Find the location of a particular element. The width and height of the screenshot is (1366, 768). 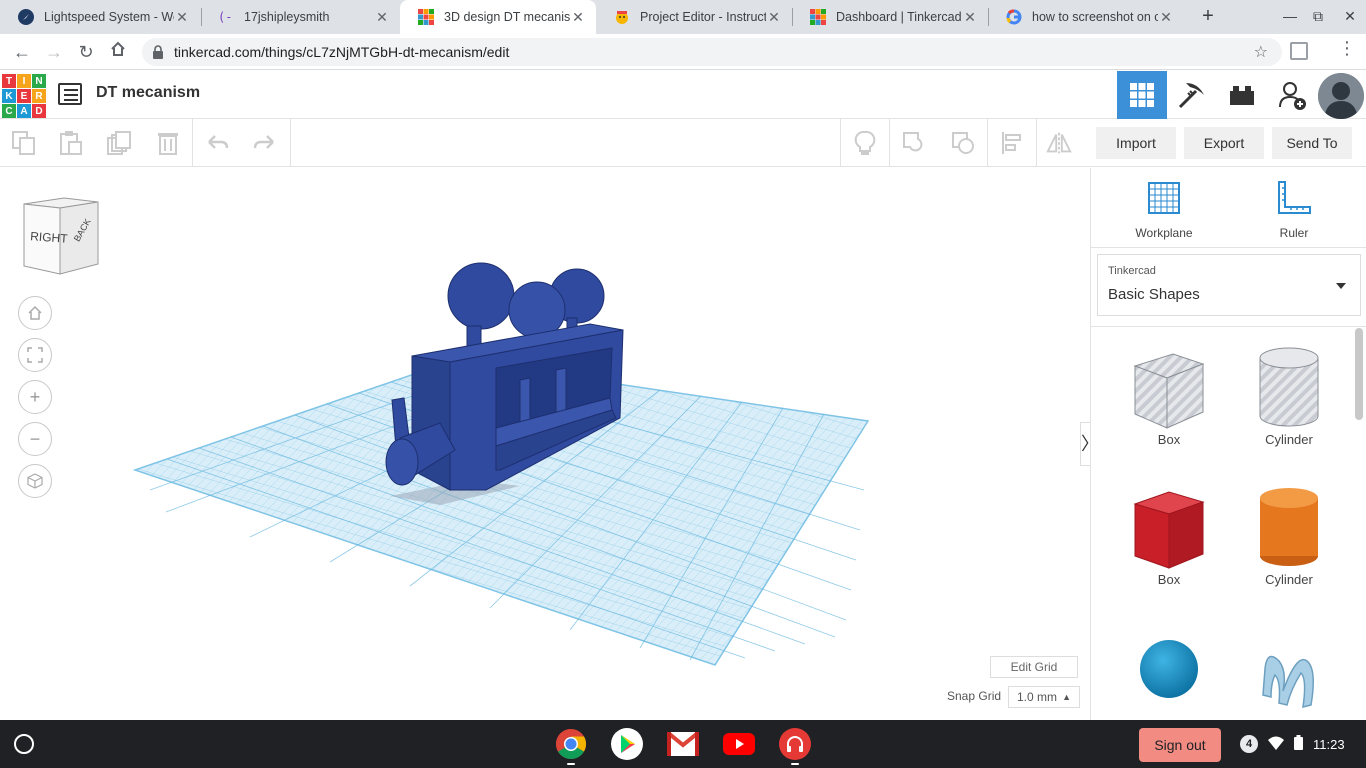

panel-divider is located at coordinates (1228, 326).